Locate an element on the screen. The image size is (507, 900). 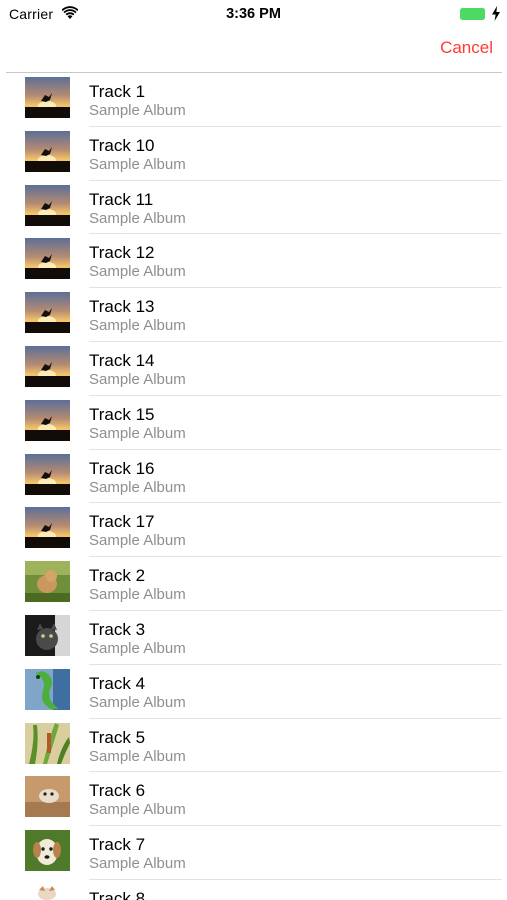
track-title: Track 1 is located at coordinates (117, 91).